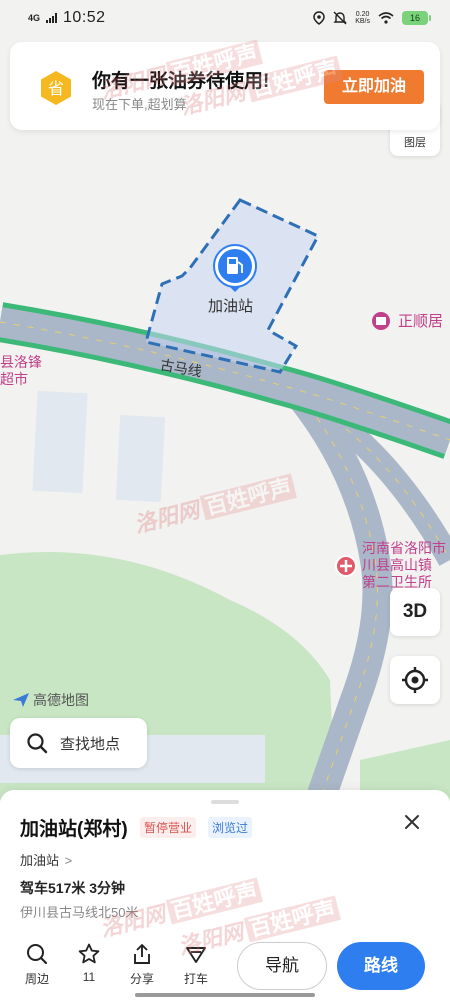  What do you see at coordinates (404, 548) in the screenshot?
I see `poi-label-line: 河南省洛阳市` at bounding box center [404, 548].